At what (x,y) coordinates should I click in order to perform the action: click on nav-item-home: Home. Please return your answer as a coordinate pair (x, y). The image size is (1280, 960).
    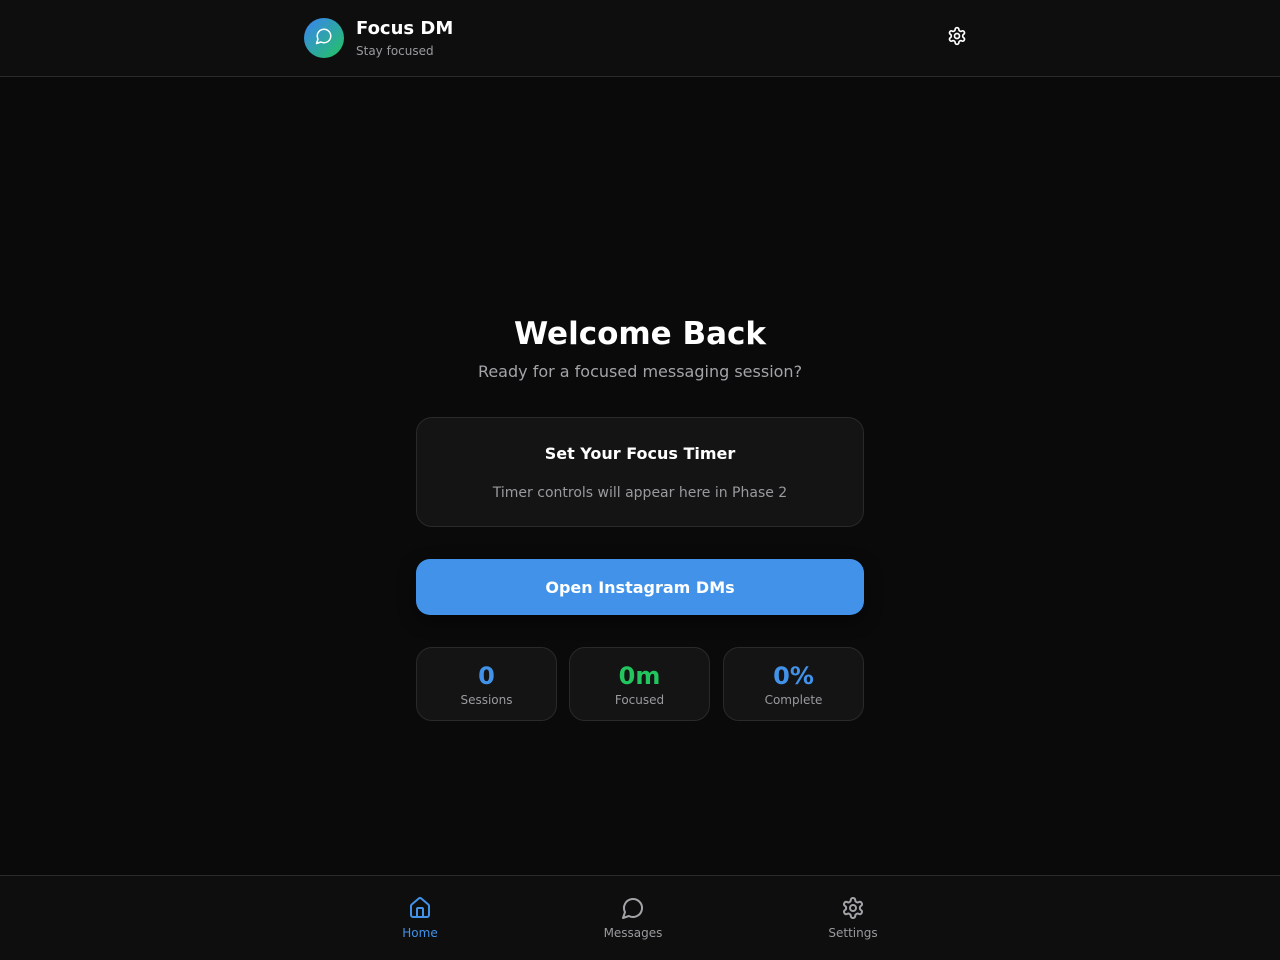
    Looking at the image, I should click on (420, 919).